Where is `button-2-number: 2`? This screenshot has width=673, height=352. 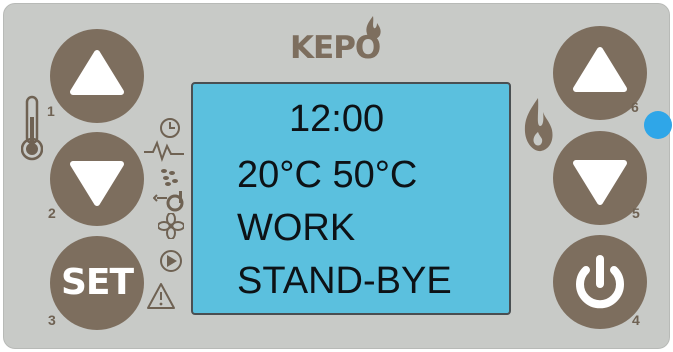 button-2-number: 2 is located at coordinates (52, 213).